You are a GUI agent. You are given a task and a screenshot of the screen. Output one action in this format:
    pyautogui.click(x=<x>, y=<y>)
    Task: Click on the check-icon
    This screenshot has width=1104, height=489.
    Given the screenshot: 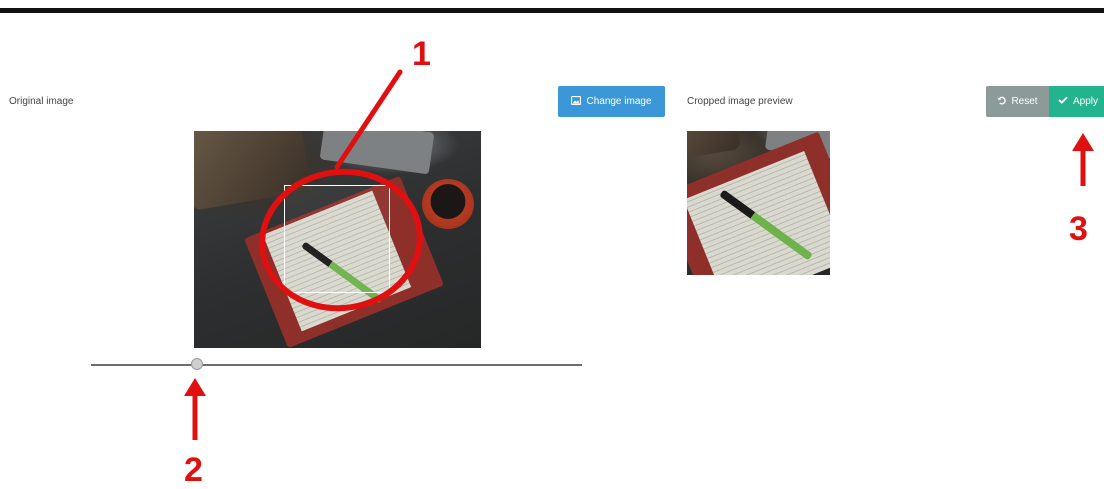 What is the action you would take?
    pyautogui.click(x=1063, y=101)
    